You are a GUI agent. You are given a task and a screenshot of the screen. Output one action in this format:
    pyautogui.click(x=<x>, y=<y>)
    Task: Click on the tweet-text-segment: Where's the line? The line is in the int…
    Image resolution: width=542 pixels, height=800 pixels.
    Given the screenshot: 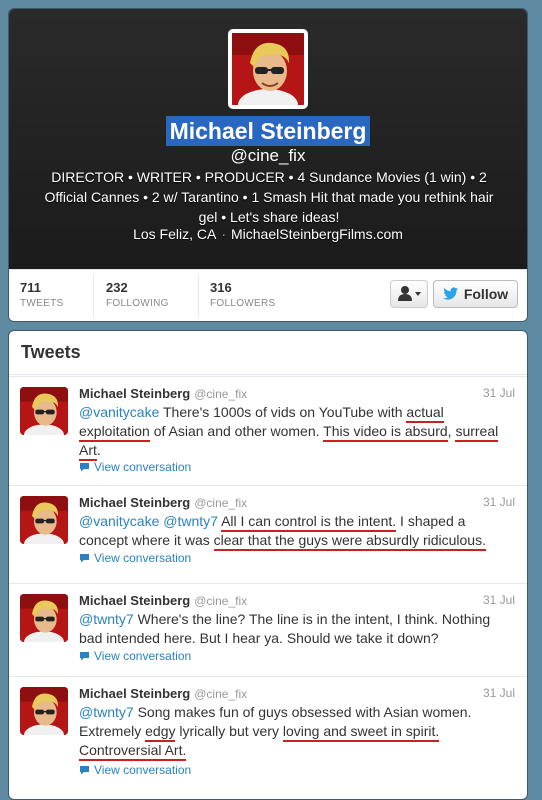 What is the action you would take?
    pyautogui.click(x=285, y=628)
    